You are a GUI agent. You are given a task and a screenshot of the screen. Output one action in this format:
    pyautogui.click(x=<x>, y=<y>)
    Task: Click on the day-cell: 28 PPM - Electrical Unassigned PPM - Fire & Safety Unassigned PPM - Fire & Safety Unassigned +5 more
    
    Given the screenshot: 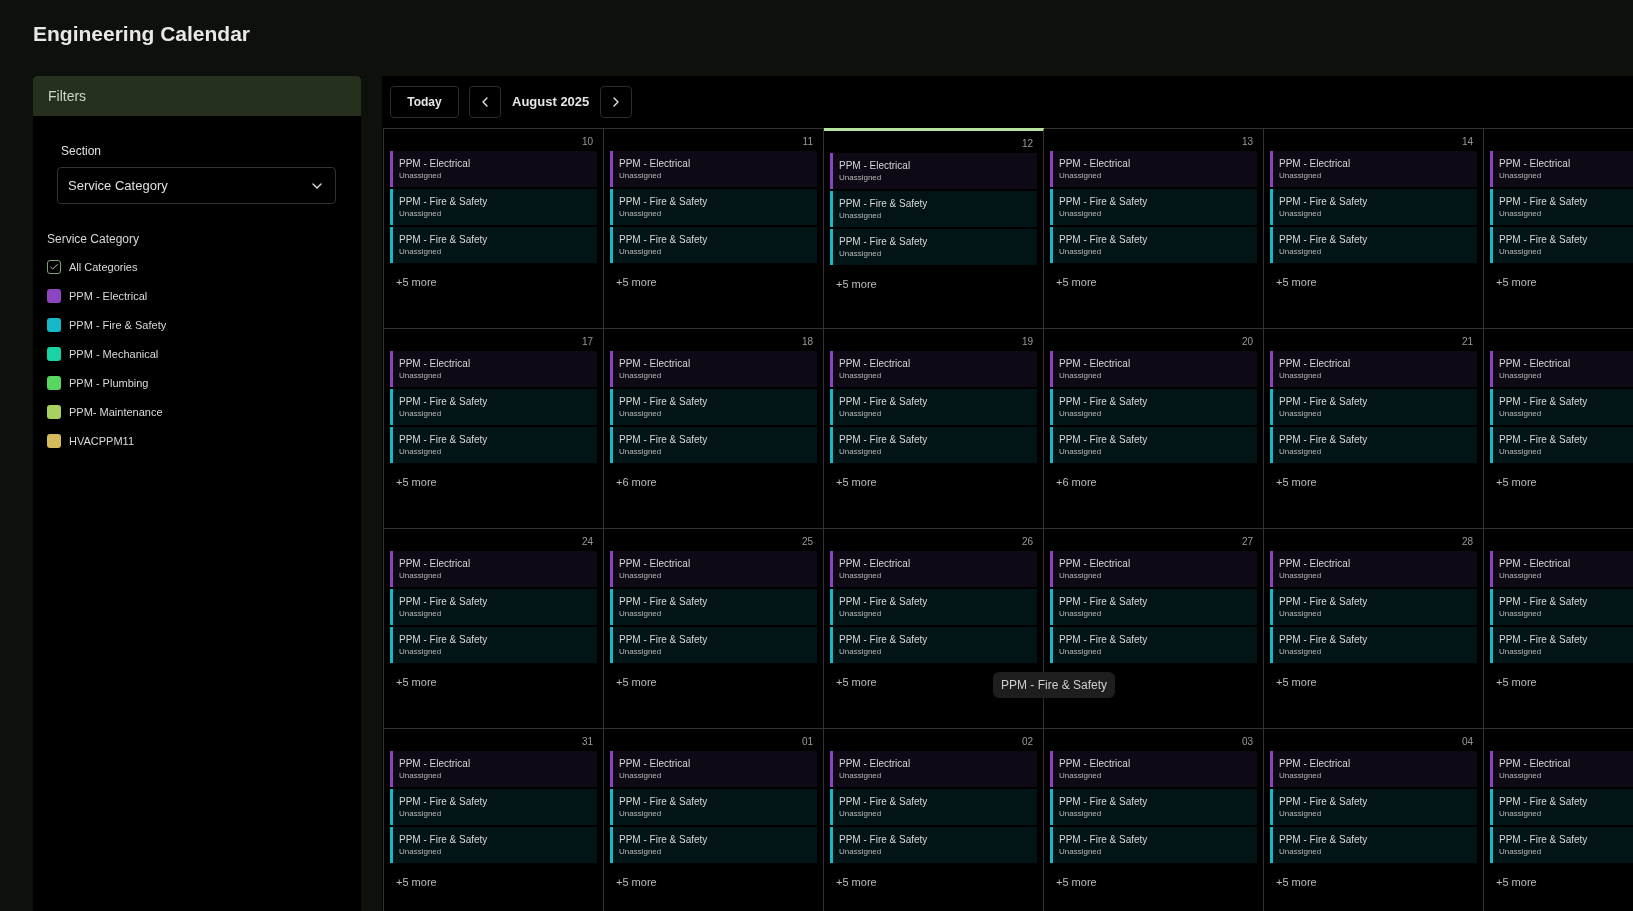 What is the action you would take?
    pyautogui.click(x=1374, y=628)
    